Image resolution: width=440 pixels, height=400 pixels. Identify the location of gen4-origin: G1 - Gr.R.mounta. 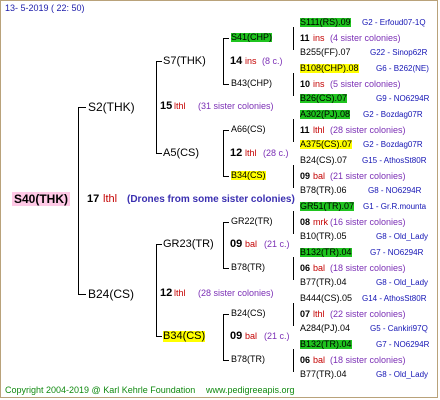
(395, 206).